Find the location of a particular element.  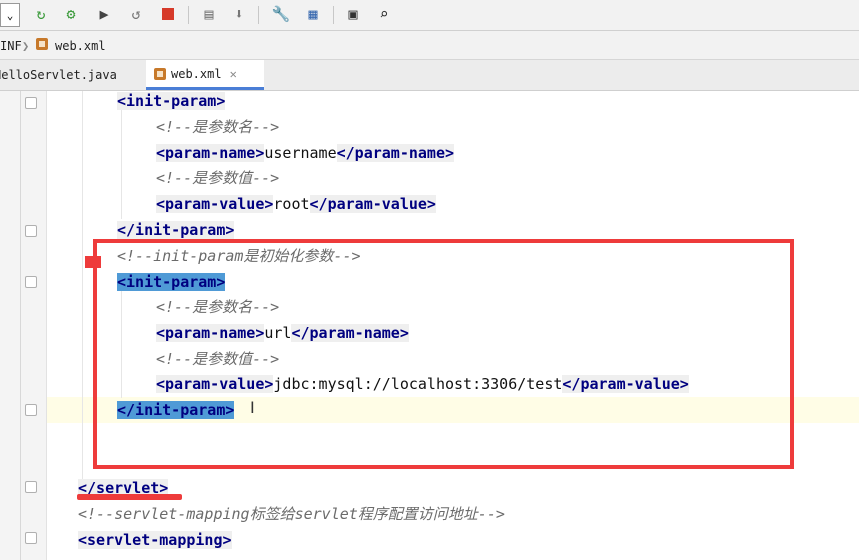

xml-text: root is located at coordinates (291, 204).